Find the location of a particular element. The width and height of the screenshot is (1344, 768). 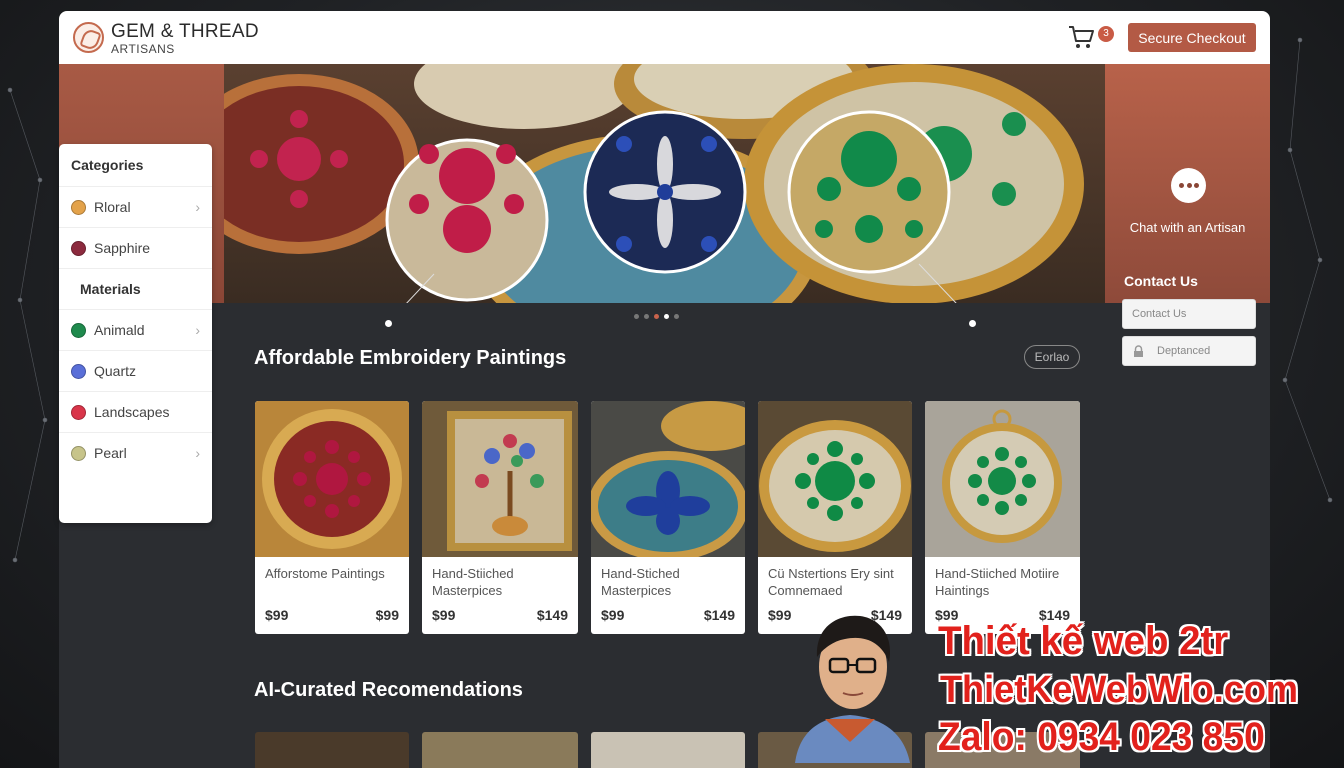

logo-icon is located at coordinates (88, 37).